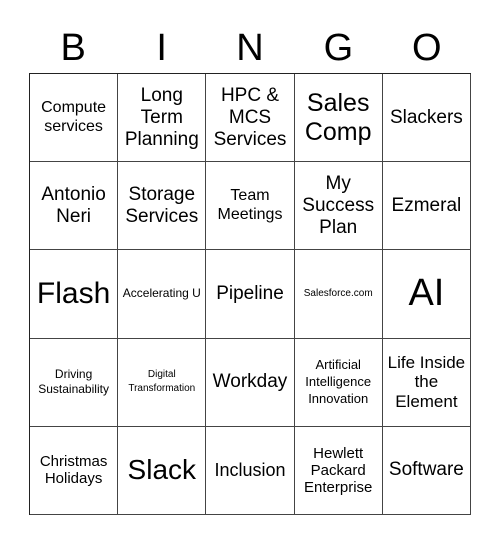  What do you see at coordinates (426, 294) in the screenshot?
I see `bingo-cell: AI` at bounding box center [426, 294].